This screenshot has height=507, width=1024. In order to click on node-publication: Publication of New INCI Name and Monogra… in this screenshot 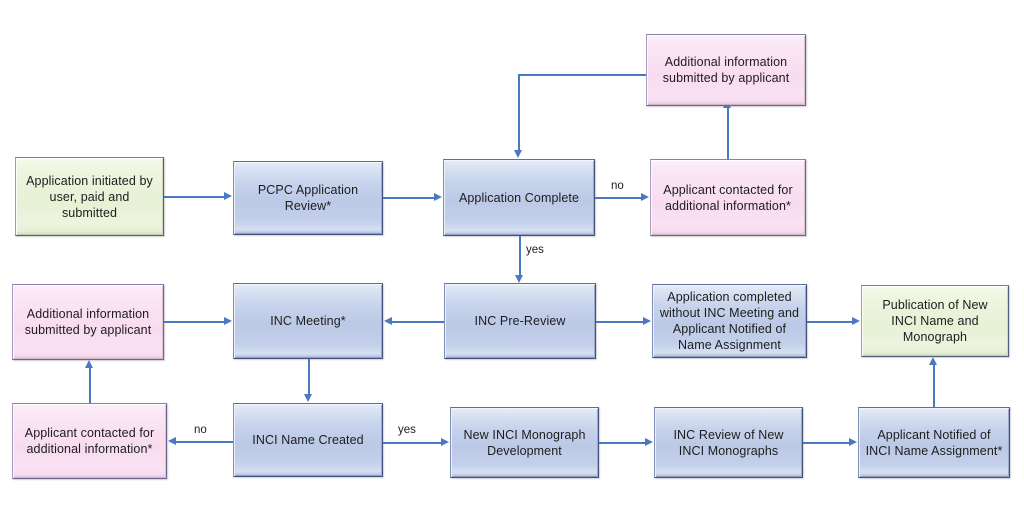, I will do `click(935, 321)`.